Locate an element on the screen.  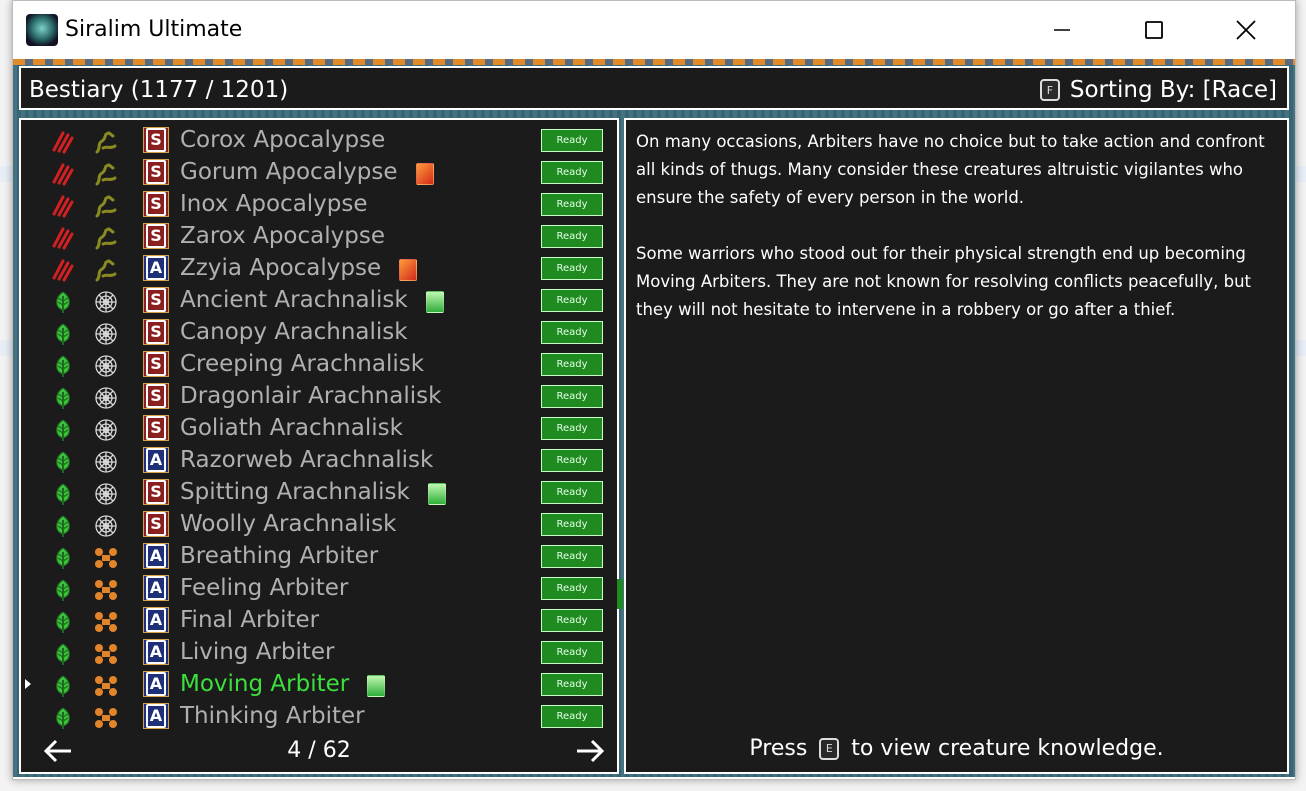
serpent-icon is located at coordinates (106, 238).